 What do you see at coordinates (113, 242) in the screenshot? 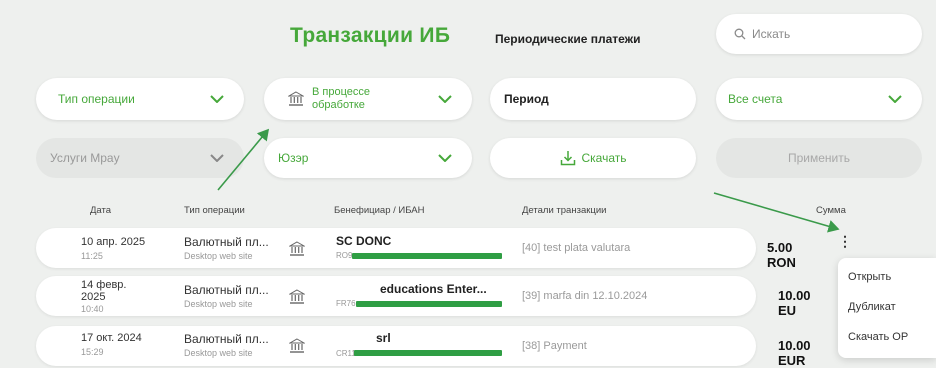
I see `row-date: 10 апр. 2025` at bounding box center [113, 242].